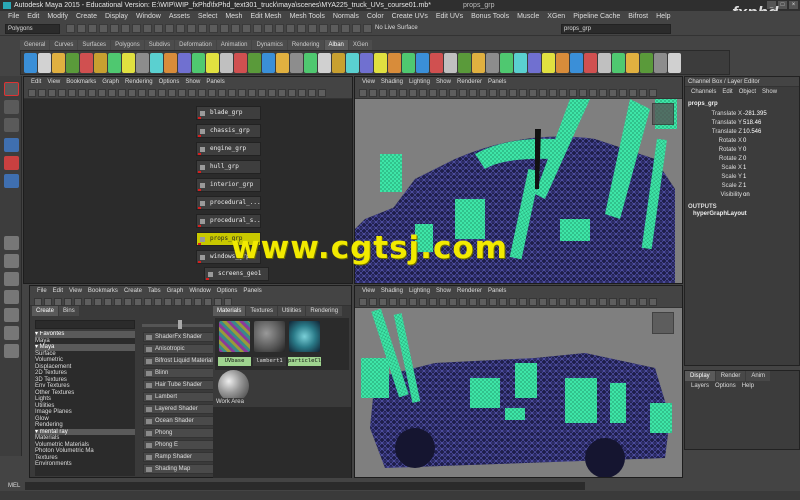 This screenshot has height=500, width=800. What do you see at coordinates (346, 16) in the screenshot?
I see `menu-item: Normals` at bounding box center [346, 16].